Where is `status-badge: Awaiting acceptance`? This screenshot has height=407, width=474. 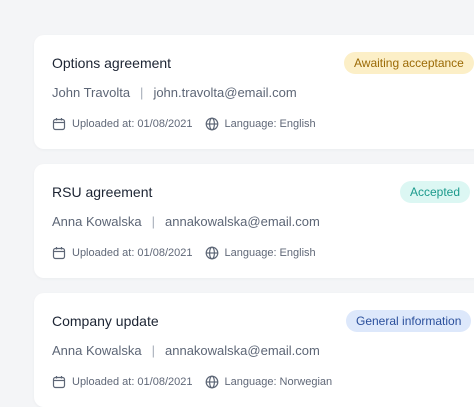
status-badge: Awaiting acceptance is located at coordinates (409, 63).